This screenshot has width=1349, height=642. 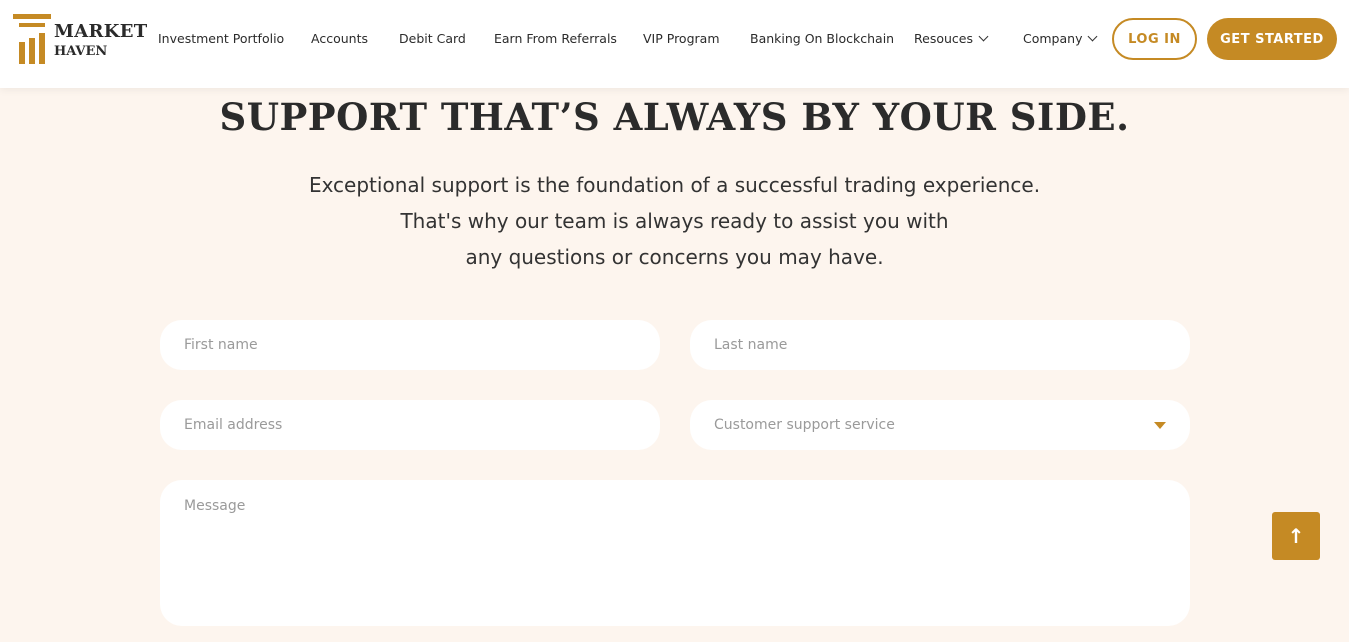 What do you see at coordinates (432, 38) in the screenshot?
I see `nav-debit-card: Debit Card` at bounding box center [432, 38].